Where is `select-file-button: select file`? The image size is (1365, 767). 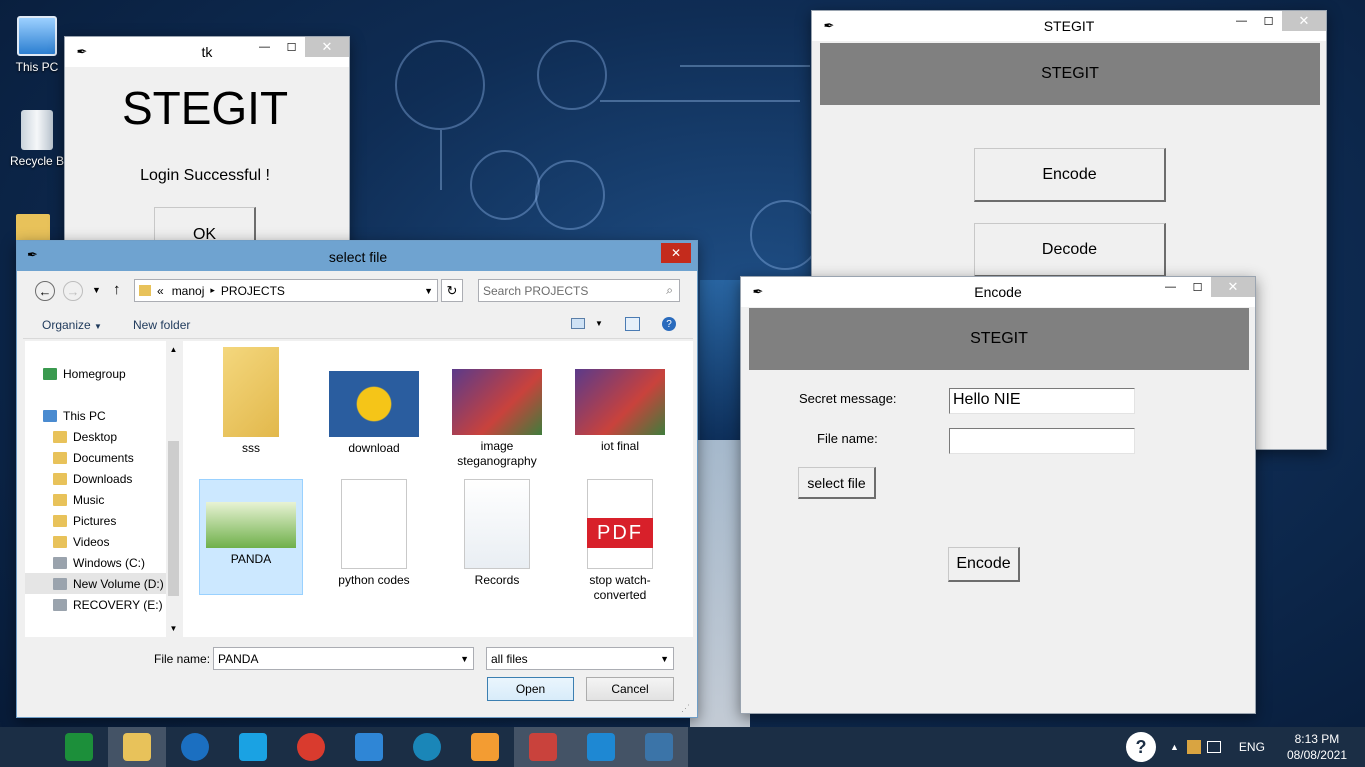
select-file-button: select file is located at coordinates (837, 483).